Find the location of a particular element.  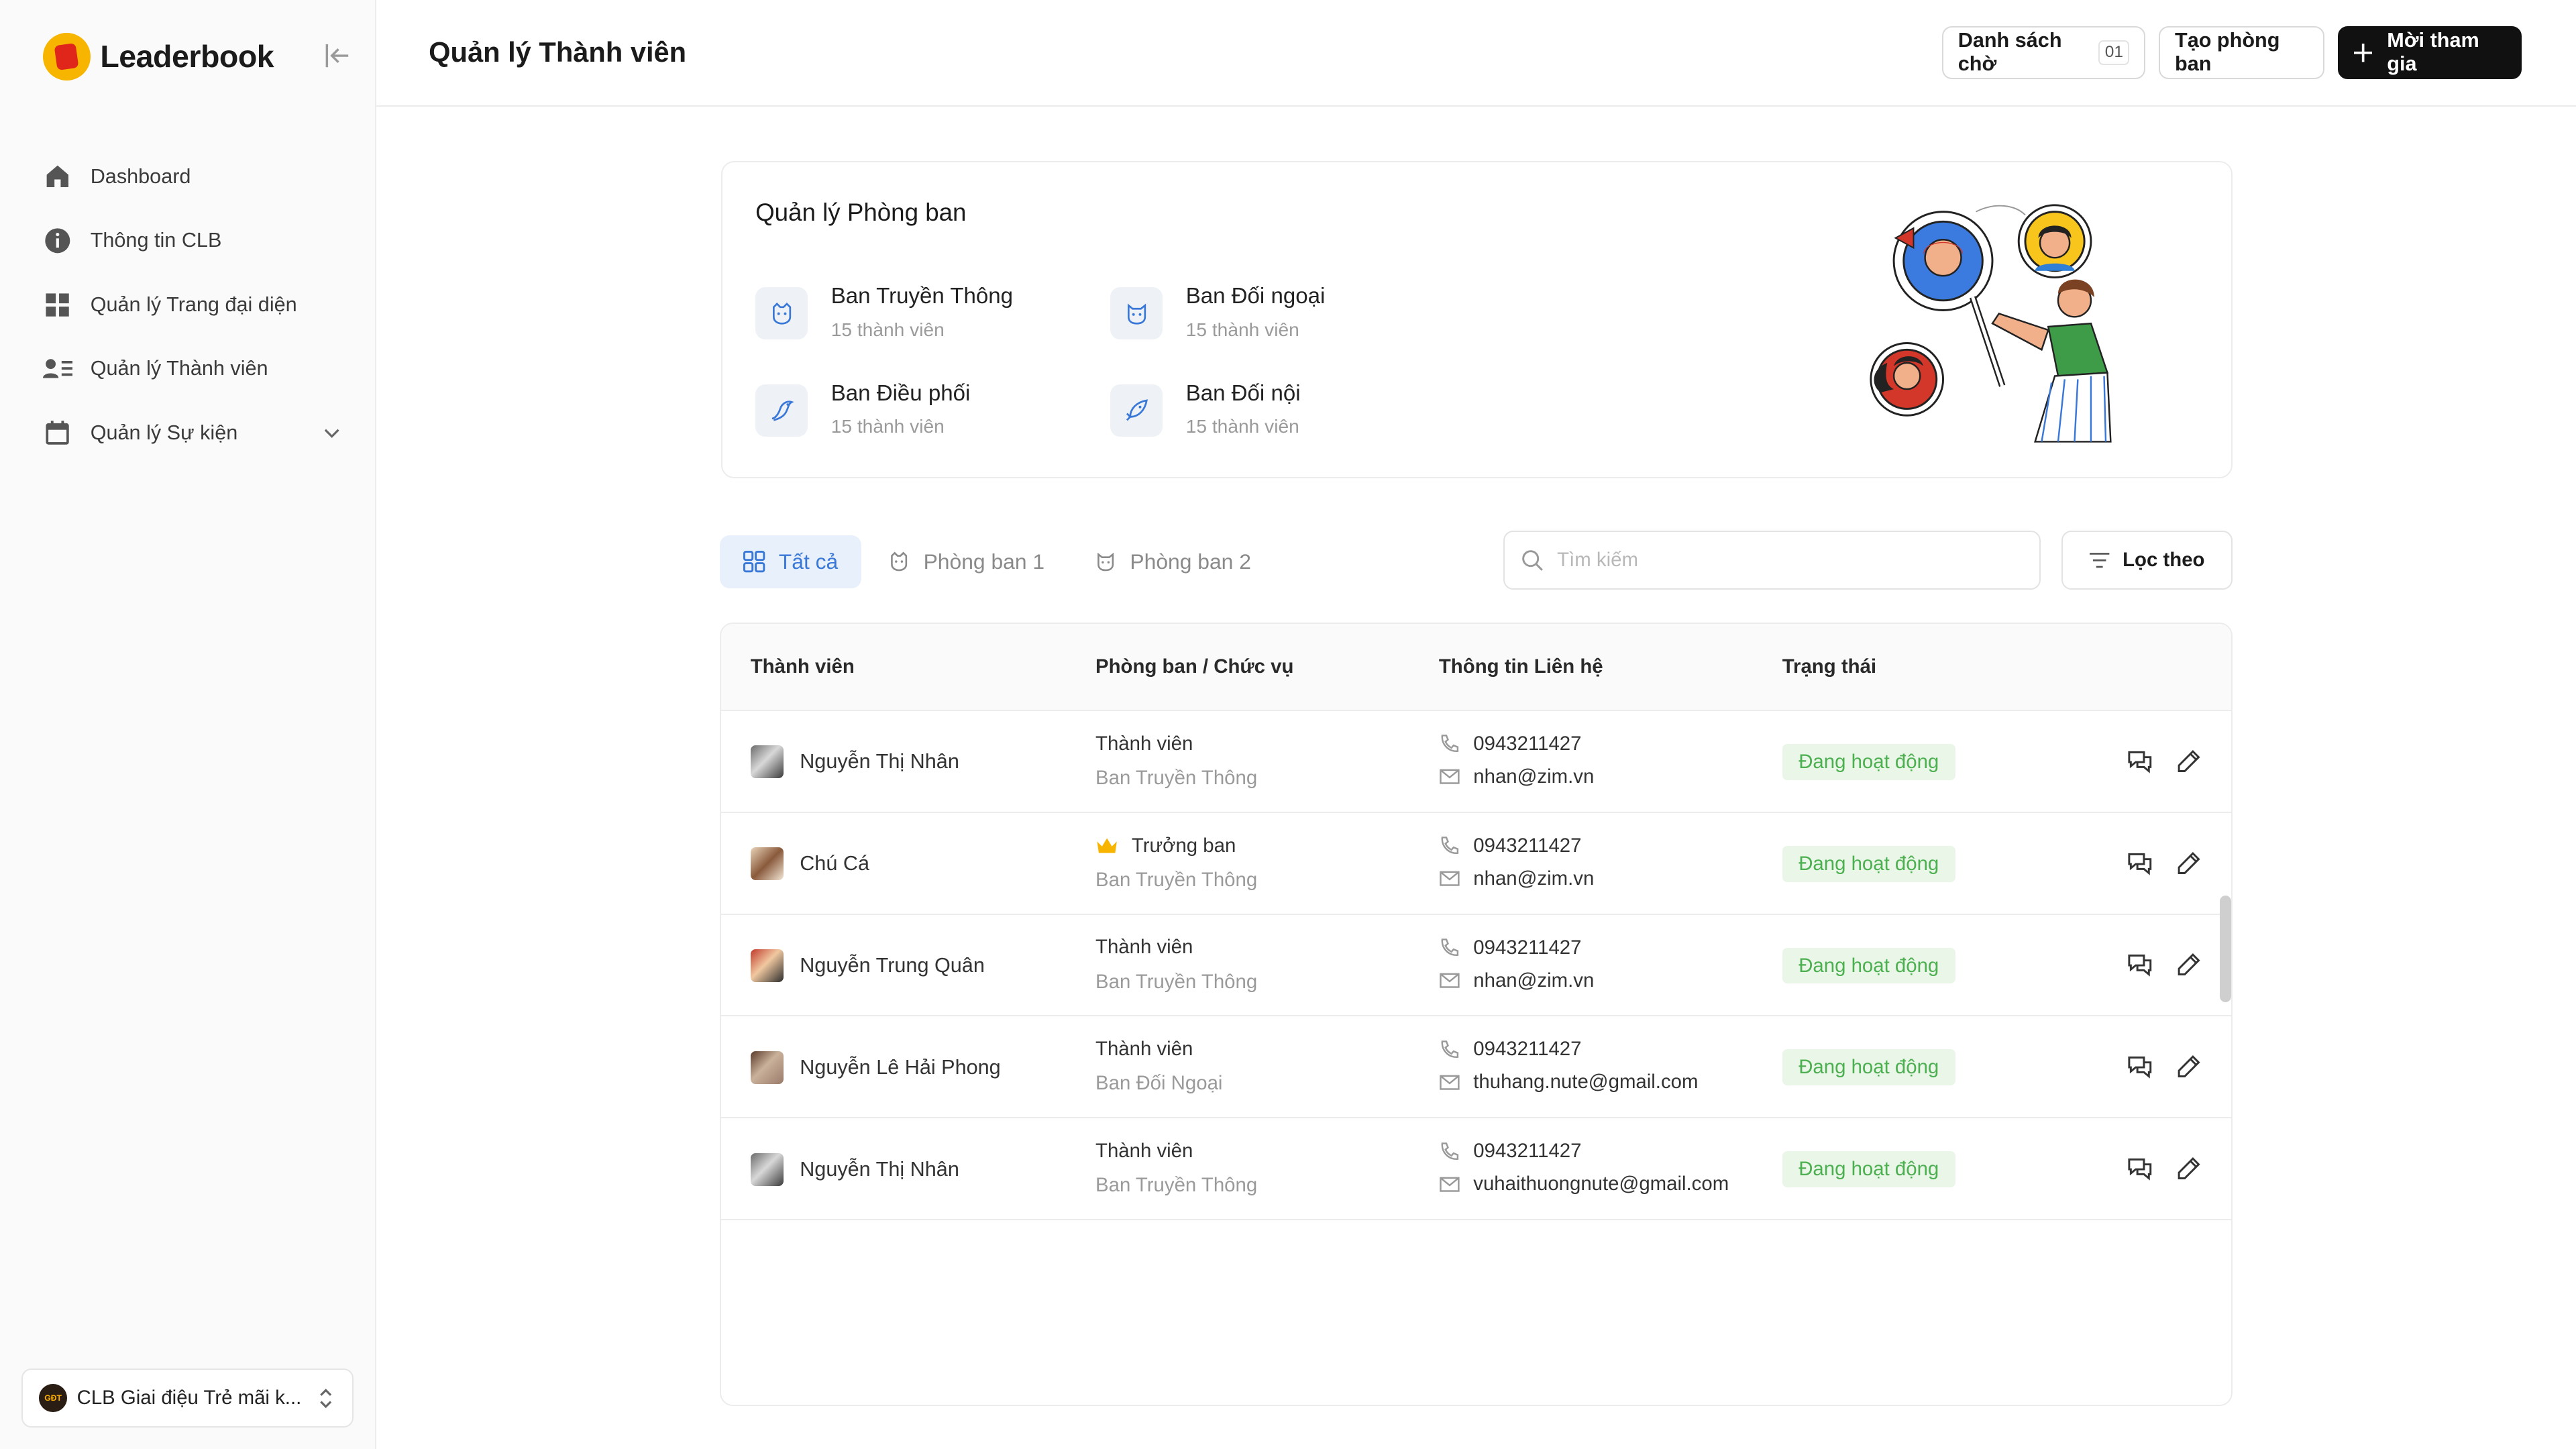

department-count: 15 thành viên is located at coordinates (887, 329).